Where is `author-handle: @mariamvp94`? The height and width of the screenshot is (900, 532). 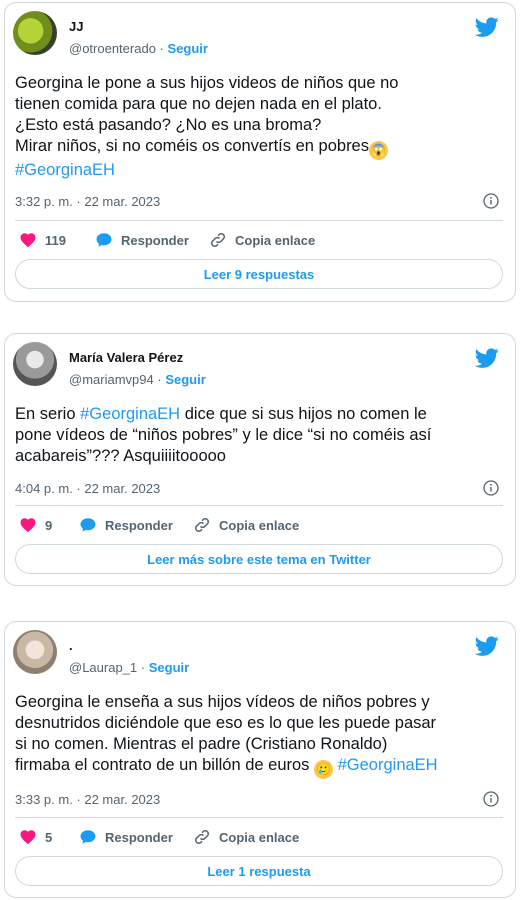
author-handle: @mariamvp94 is located at coordinates (111, 379).